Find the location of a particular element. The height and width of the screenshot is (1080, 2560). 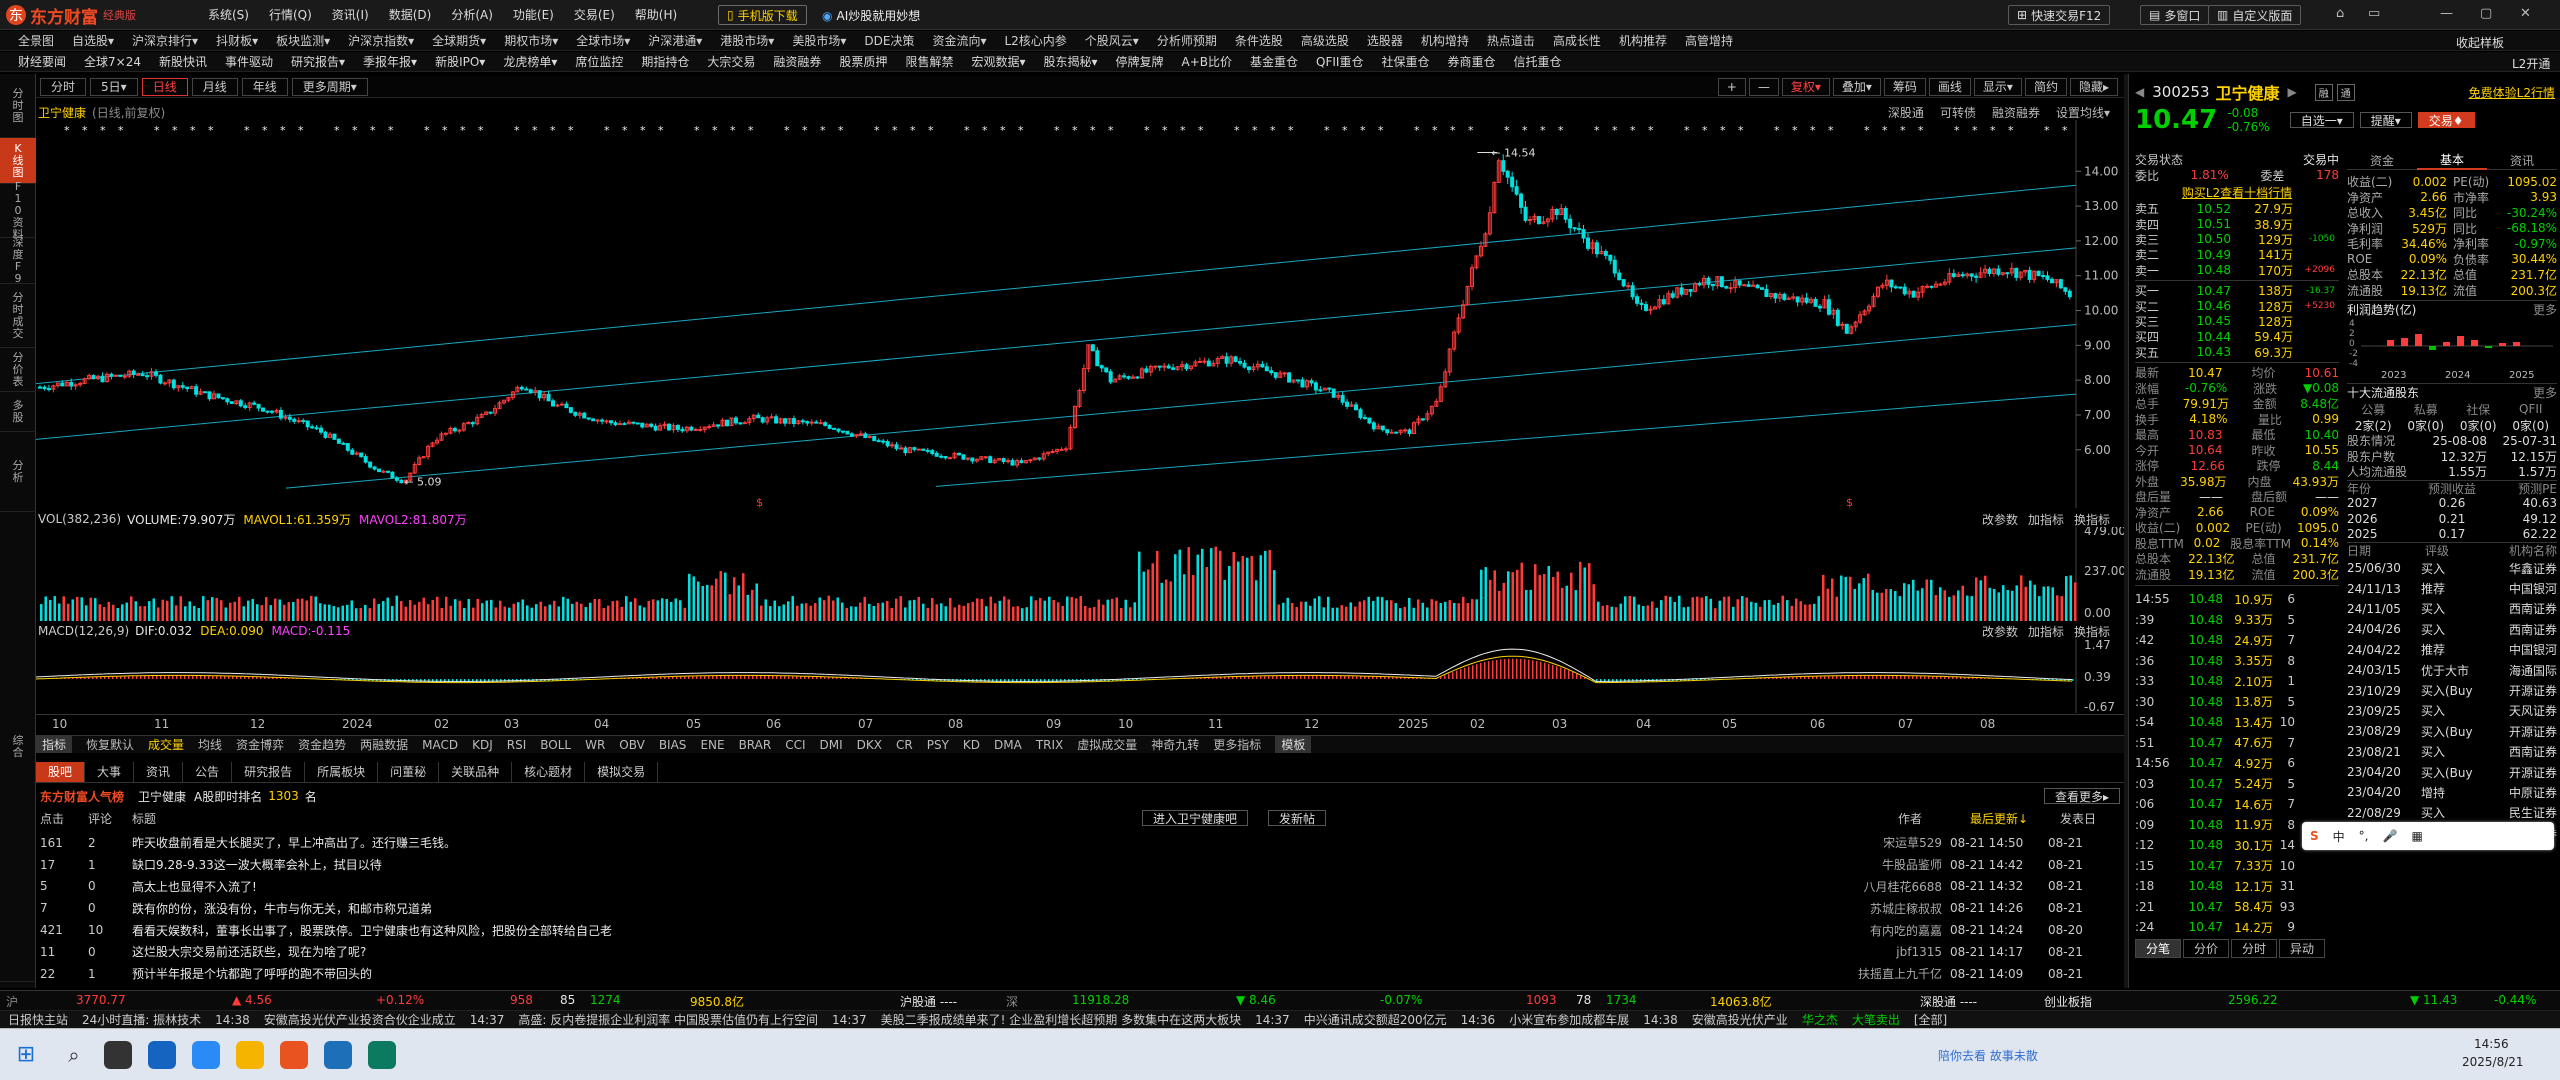

view-more-button: 查看更多▸ is located at coordinates (2081, 796).